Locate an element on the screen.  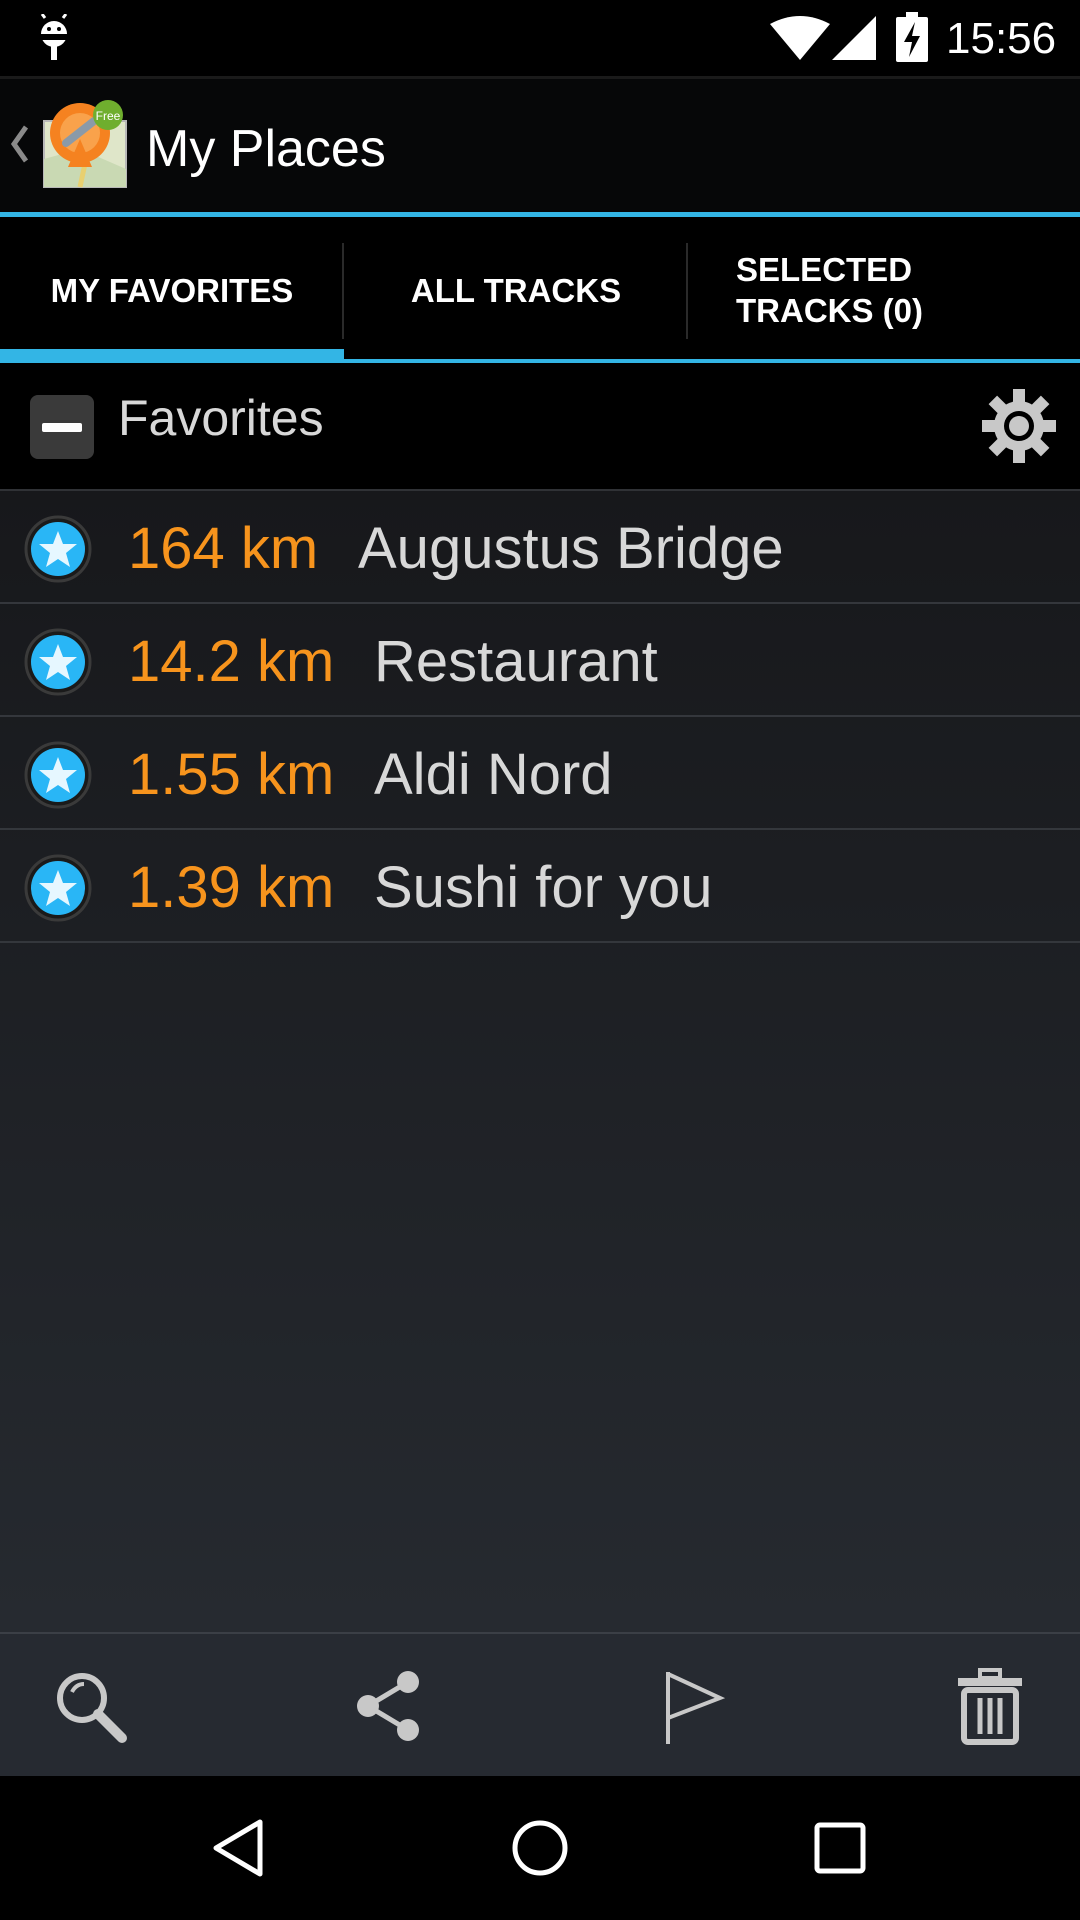
system-nav-bar is located at coordinates (540, 1848).